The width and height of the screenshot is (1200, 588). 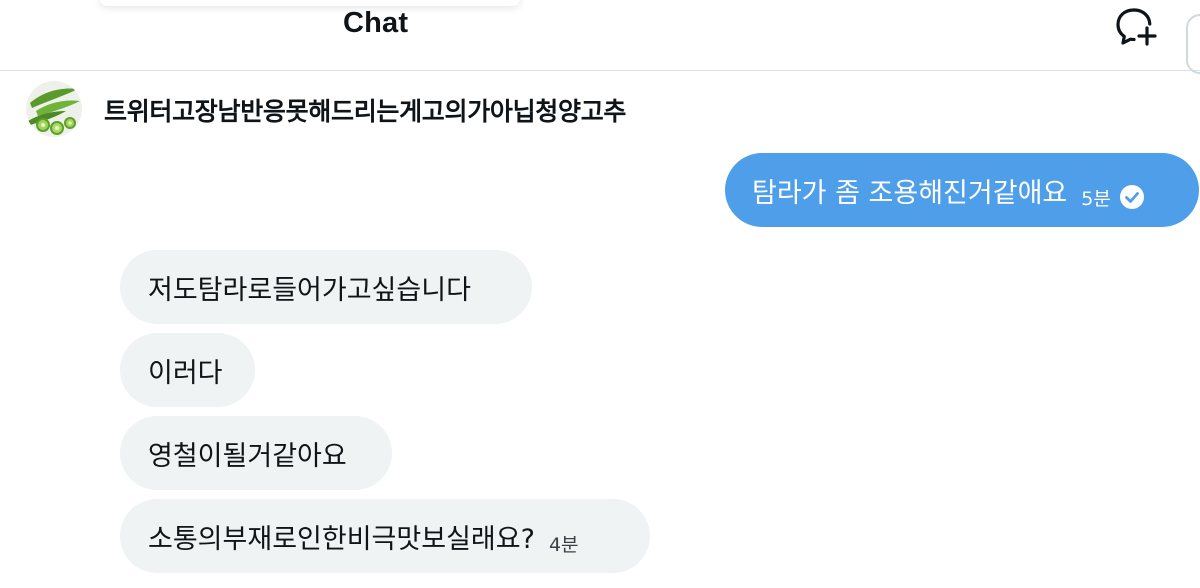 I want to click on message-text: 이러다, so click(x=185, y=373).